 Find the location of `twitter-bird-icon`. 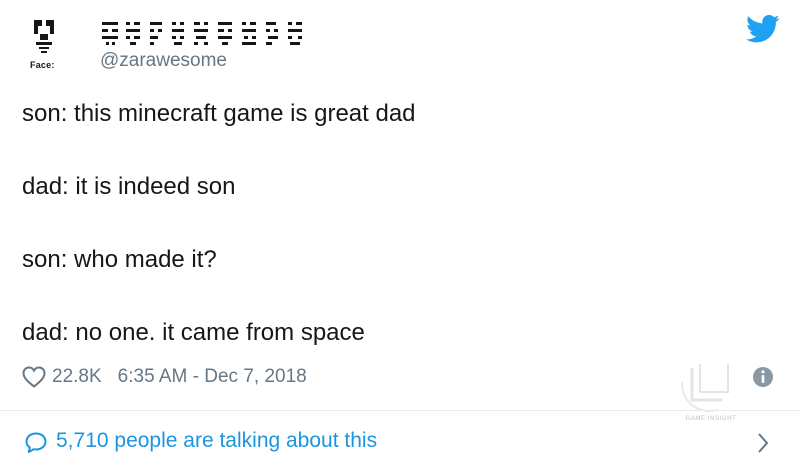

twitter-bird-icon is located at coordinates (763, 29).